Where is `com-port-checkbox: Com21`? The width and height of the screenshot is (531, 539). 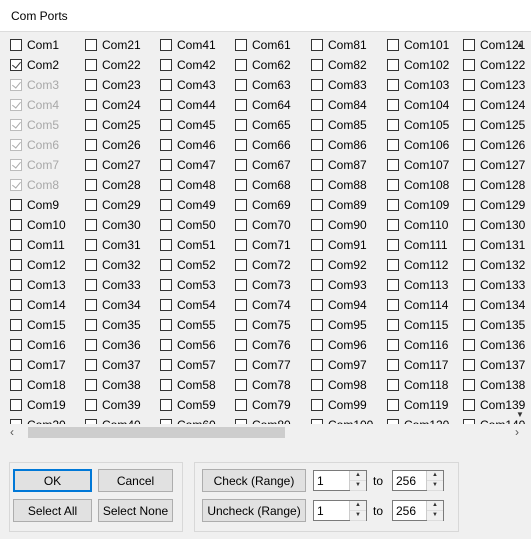 com-port-checkbox: Com21 is located at coordinates (120, 45).